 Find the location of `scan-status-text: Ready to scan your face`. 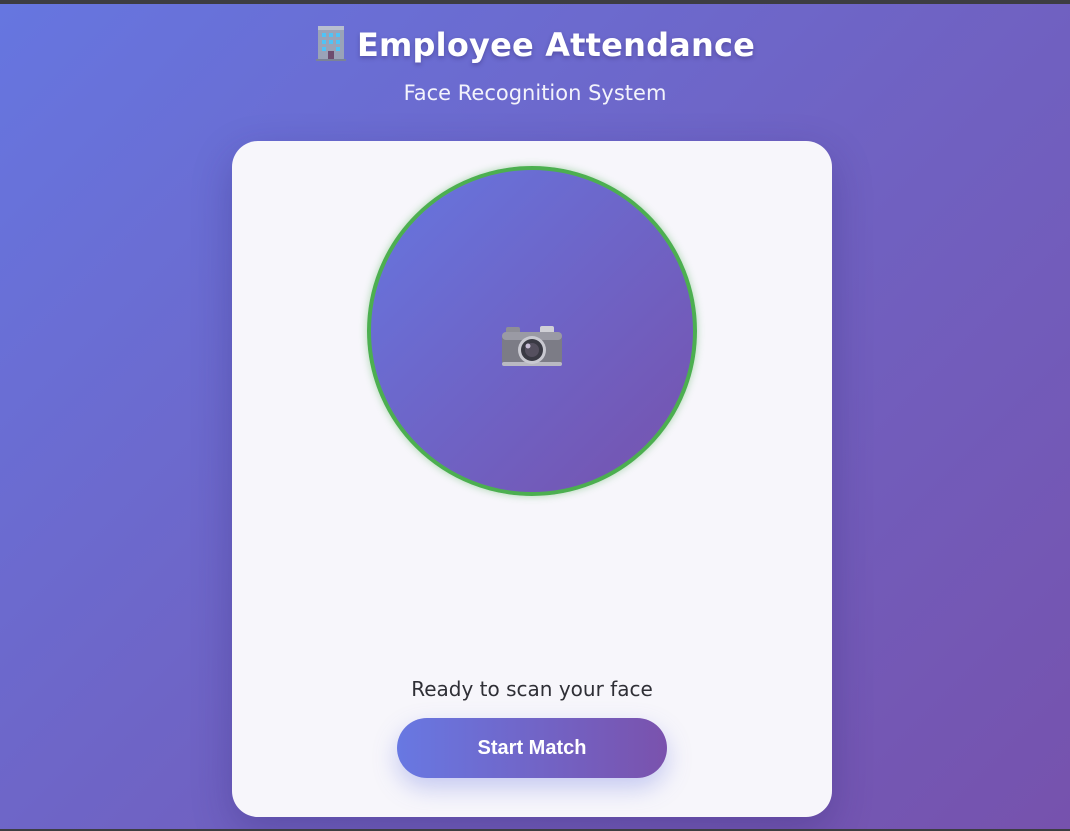

scan-status-text: Ready to scan your face is located at coordinates (532, 689).